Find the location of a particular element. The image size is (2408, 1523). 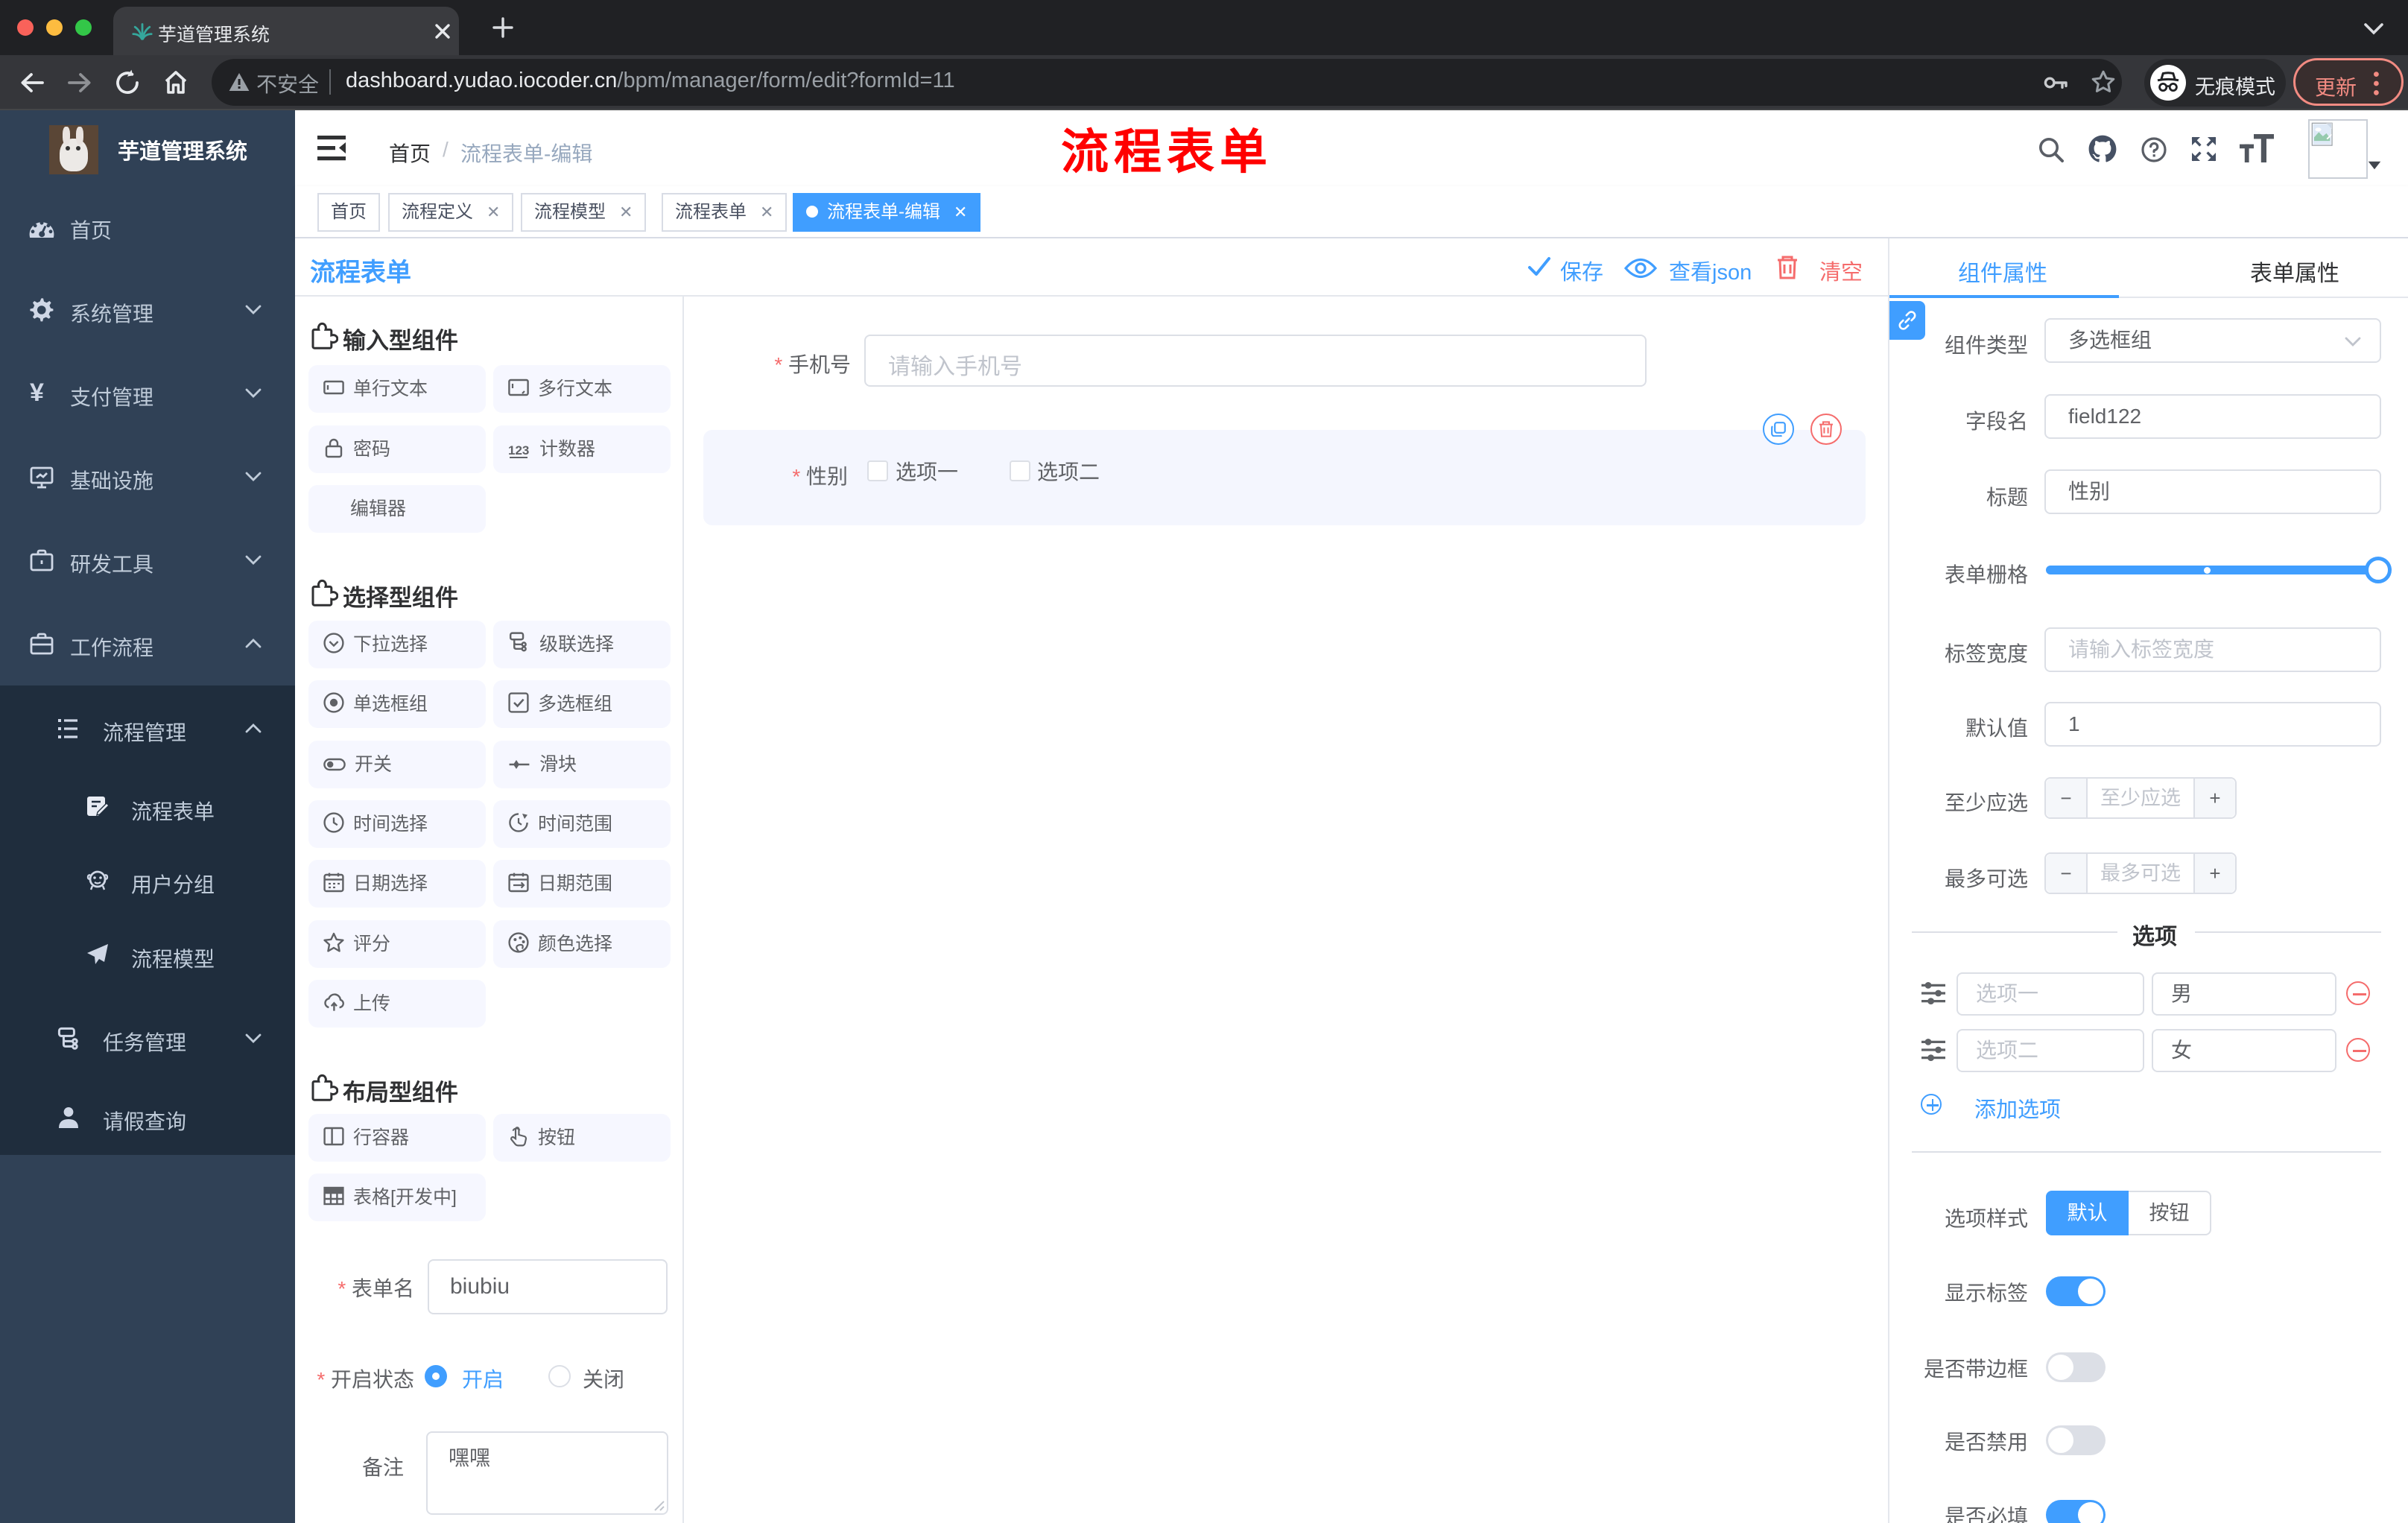

svg-text: 123 is located at coordinates (518, 450).